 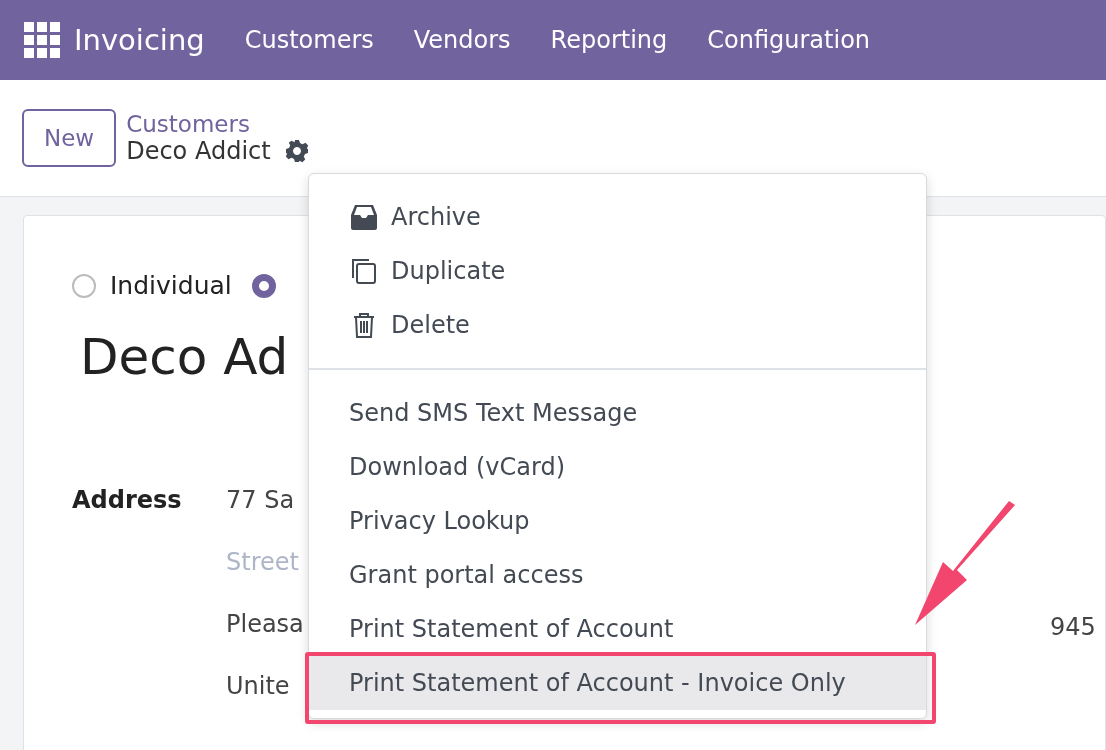 What do you see at coordinates (617, 413) in the screenshot?
I see `menu-item: Send SMS Text Message` at bounding box center [617, 413].